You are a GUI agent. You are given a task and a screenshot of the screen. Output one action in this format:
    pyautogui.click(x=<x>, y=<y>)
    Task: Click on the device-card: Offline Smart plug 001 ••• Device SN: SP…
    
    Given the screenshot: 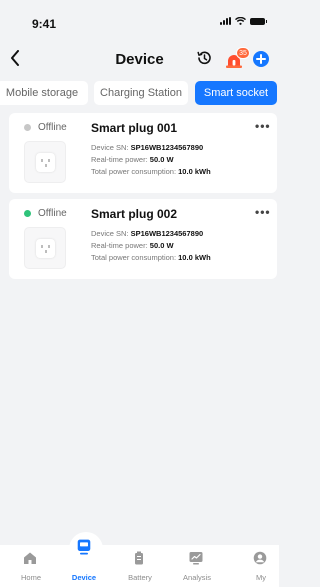 What is the action you would take?
    pyautogui.click(x=143, y=153)
    